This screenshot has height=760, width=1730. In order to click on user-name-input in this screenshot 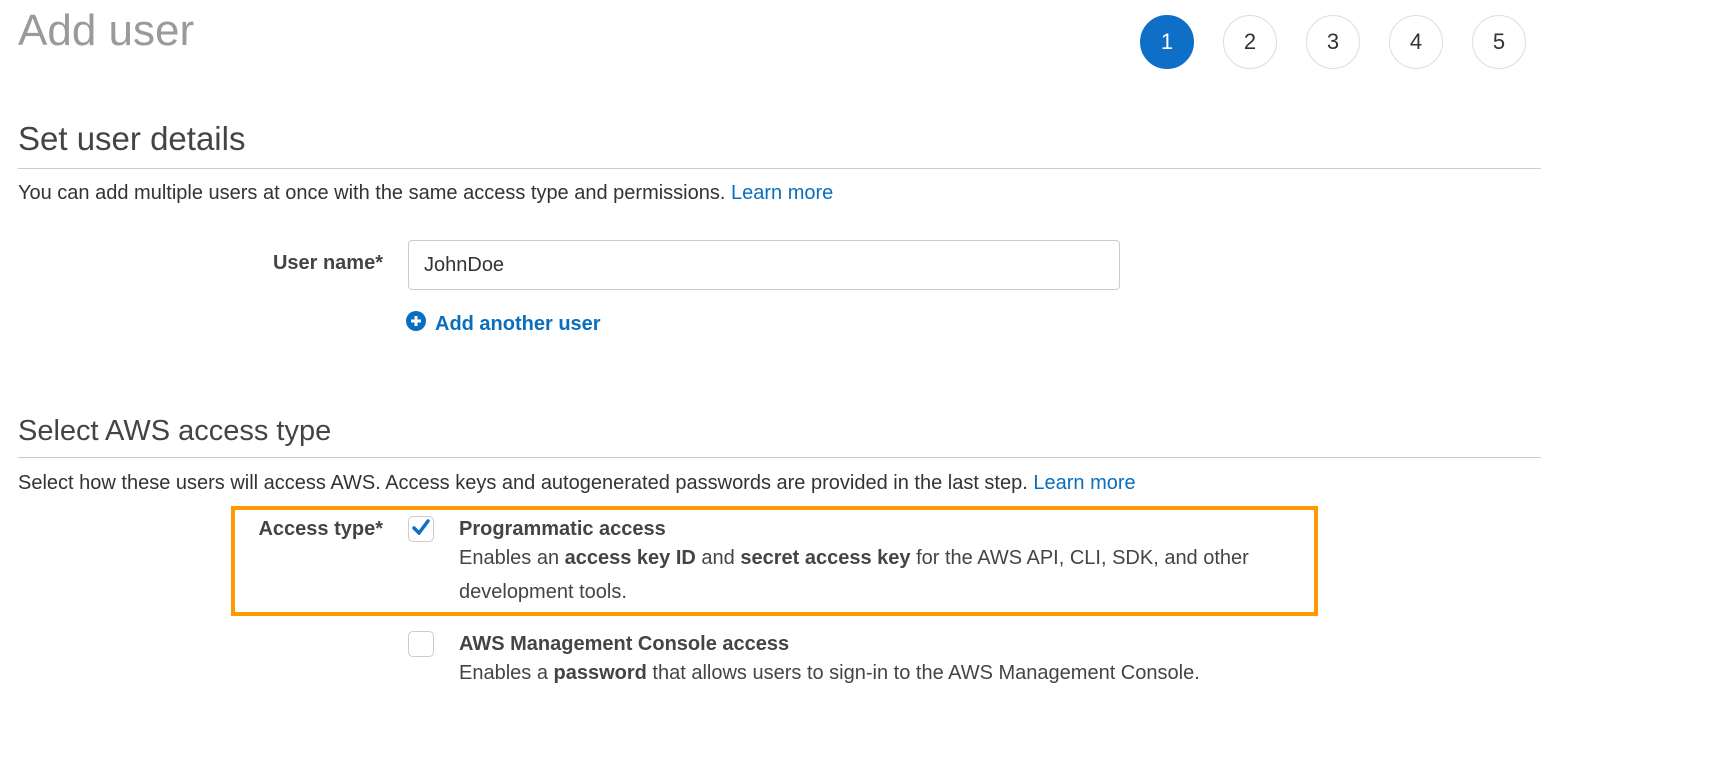, I will do `click(764, 265)`.